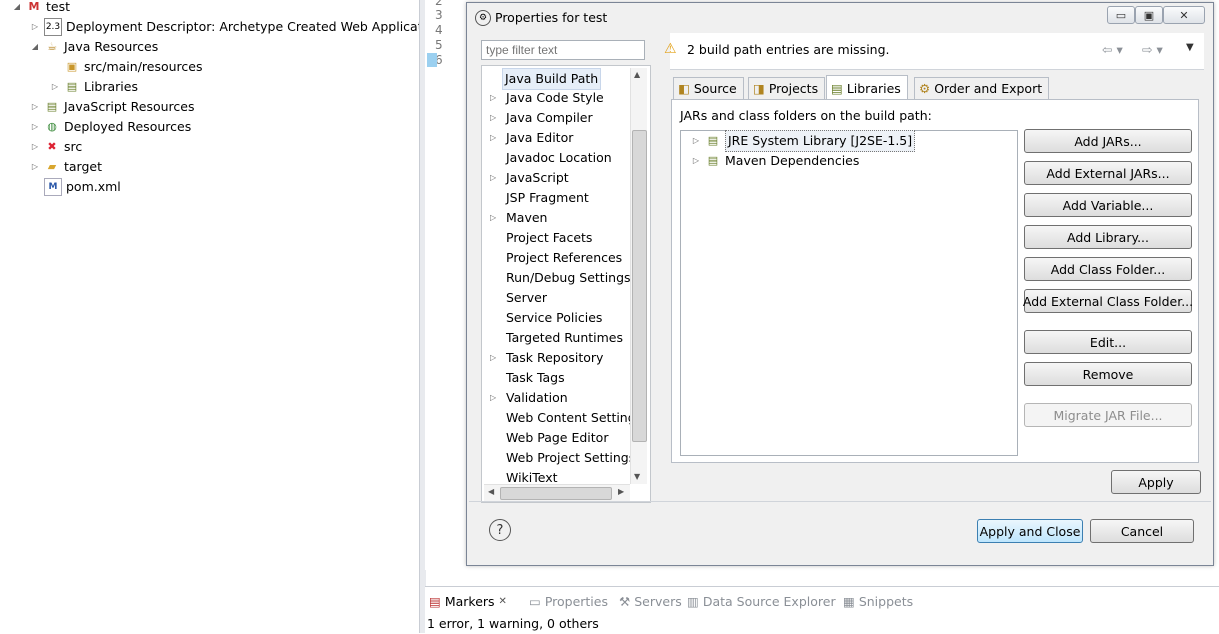 This screenshot has height=634, width=1219. Describe the element at coordinates (542, 118) in the screenshot. I see `nav-item: ▷ Java Compiler` at that location.